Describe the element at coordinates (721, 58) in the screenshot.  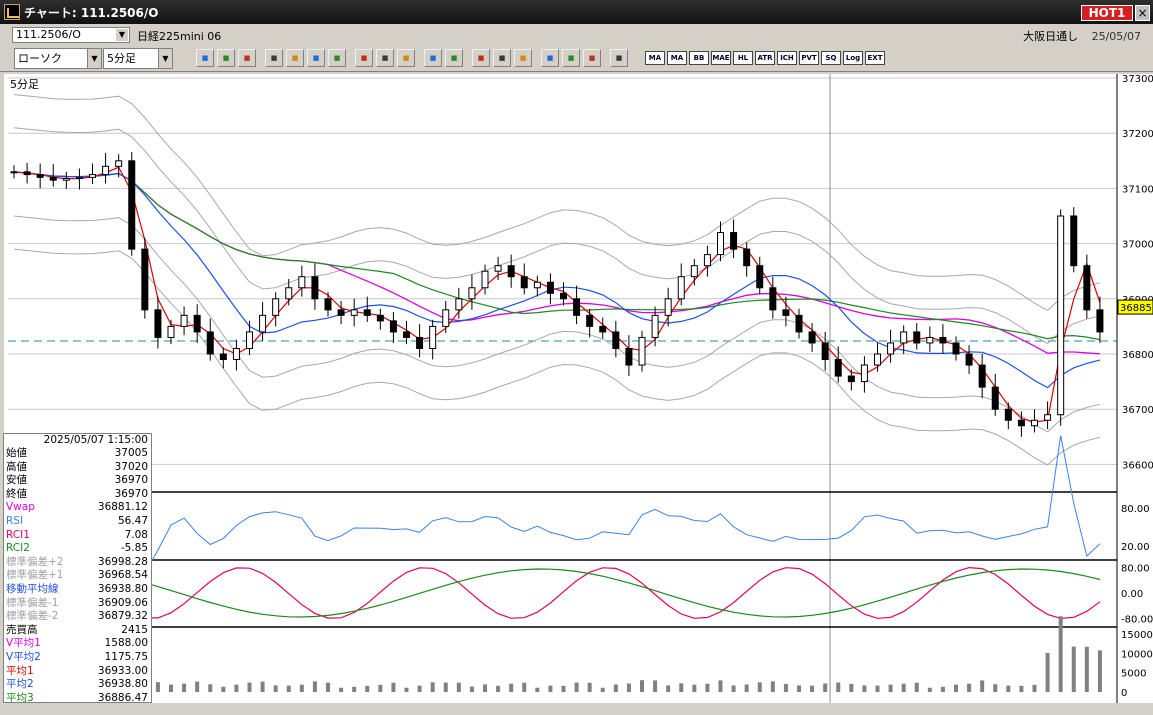
I see `indicator-button-mae: MAE` at that location.